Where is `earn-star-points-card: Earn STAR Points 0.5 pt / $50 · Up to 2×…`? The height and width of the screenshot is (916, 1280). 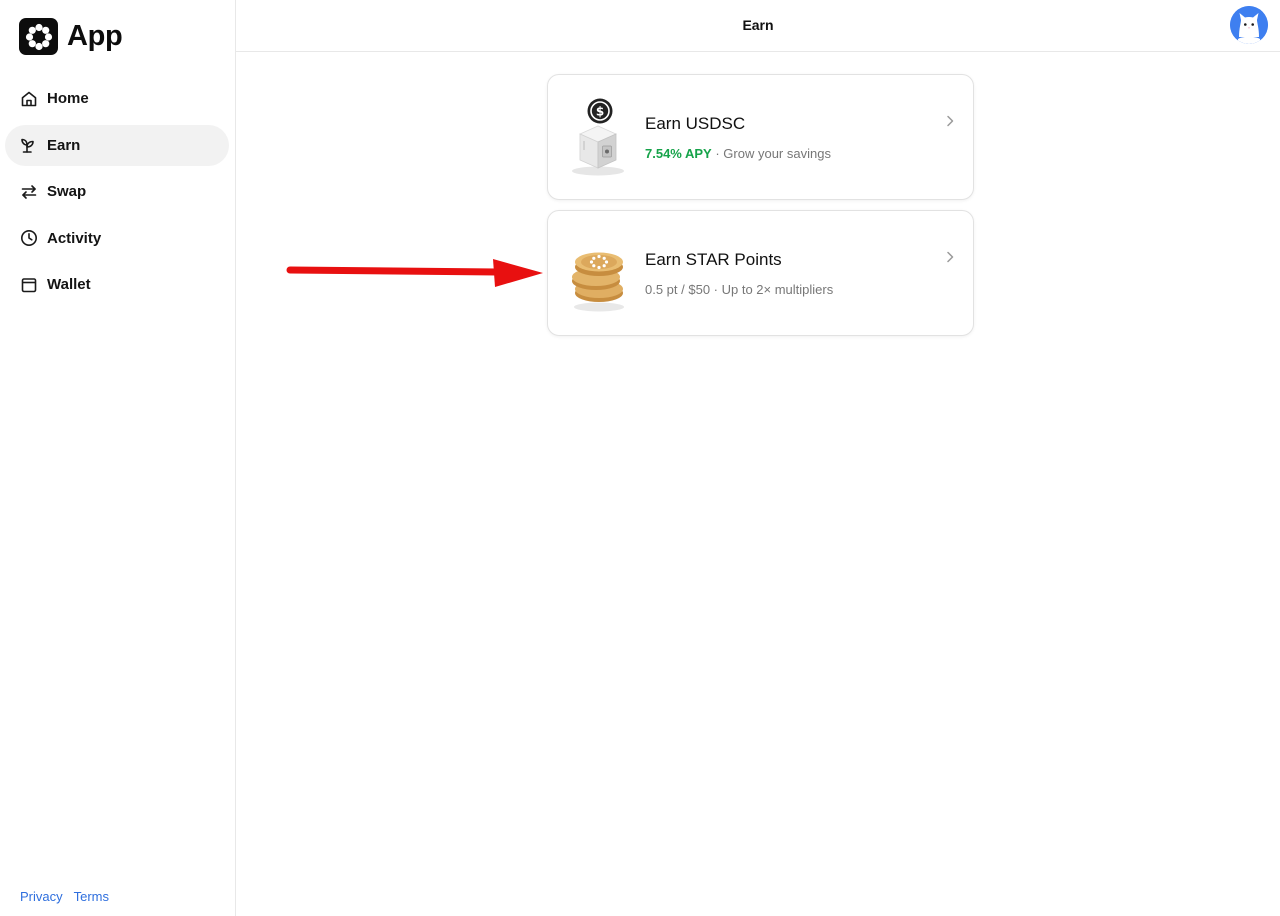 earn-star-points-card: Earn STAR Points 0.5 pt / $50 · Up to 2×… is located at coordinates (760, 273).